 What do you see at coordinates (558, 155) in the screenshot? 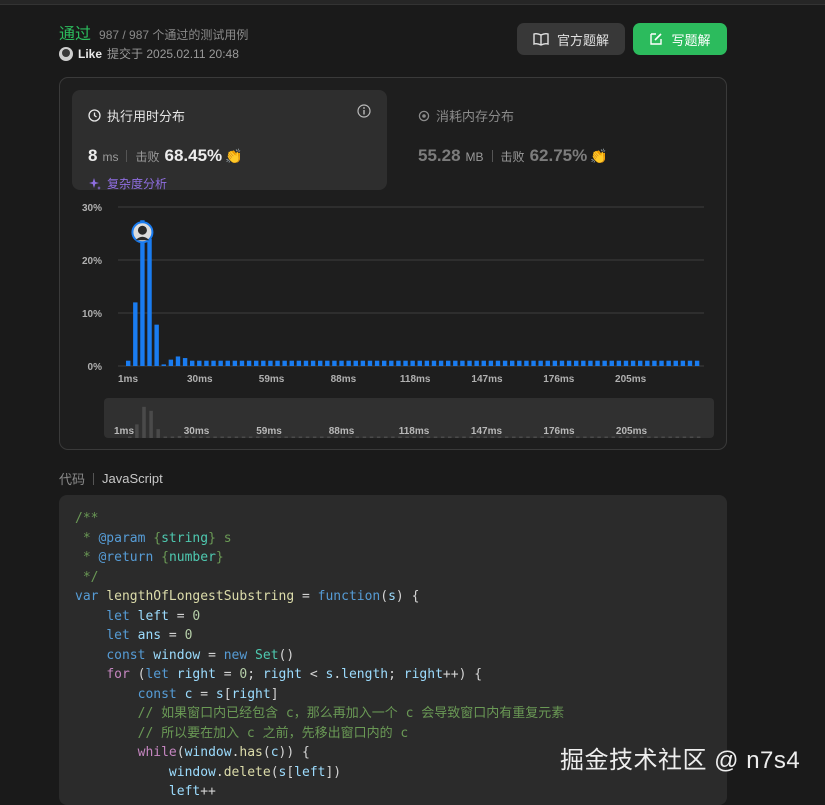
I see `memory-beats-value: 62.75%` at bounding box center [558, 155].